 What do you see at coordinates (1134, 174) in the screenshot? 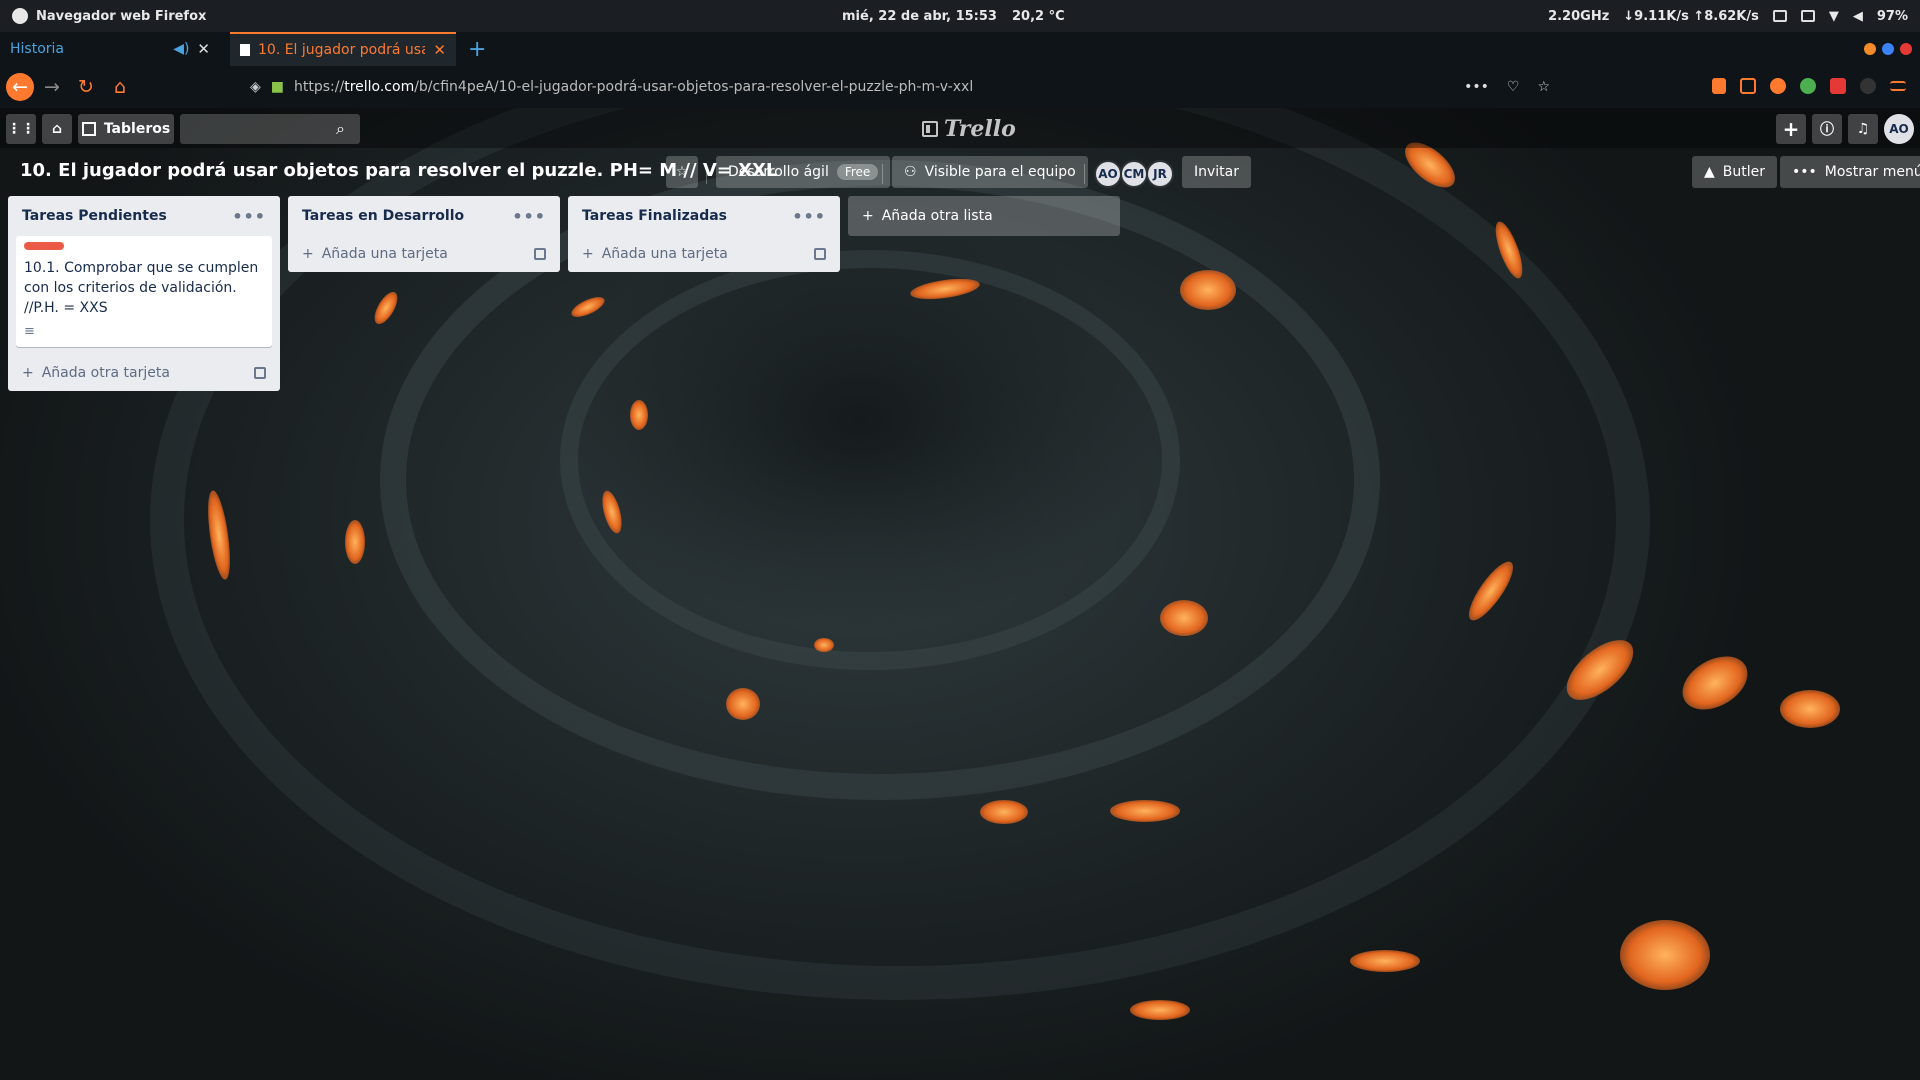
I see `member-avatar: CM` at bounding box center [1134, 174].